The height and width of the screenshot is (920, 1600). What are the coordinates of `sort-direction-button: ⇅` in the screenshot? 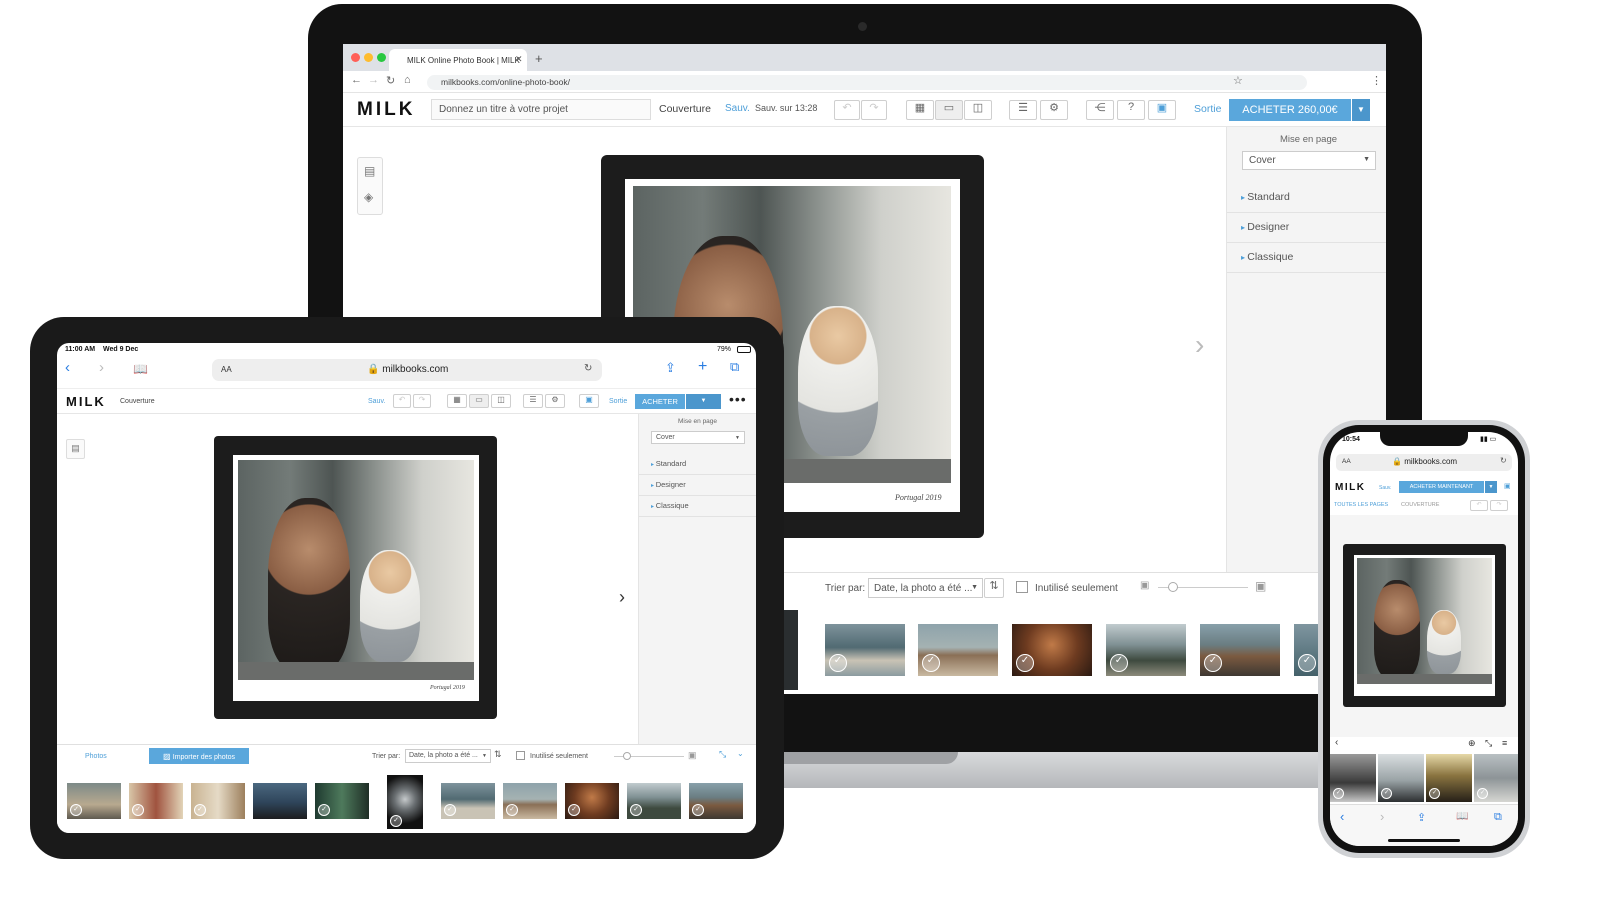 It's located at (994, 588).